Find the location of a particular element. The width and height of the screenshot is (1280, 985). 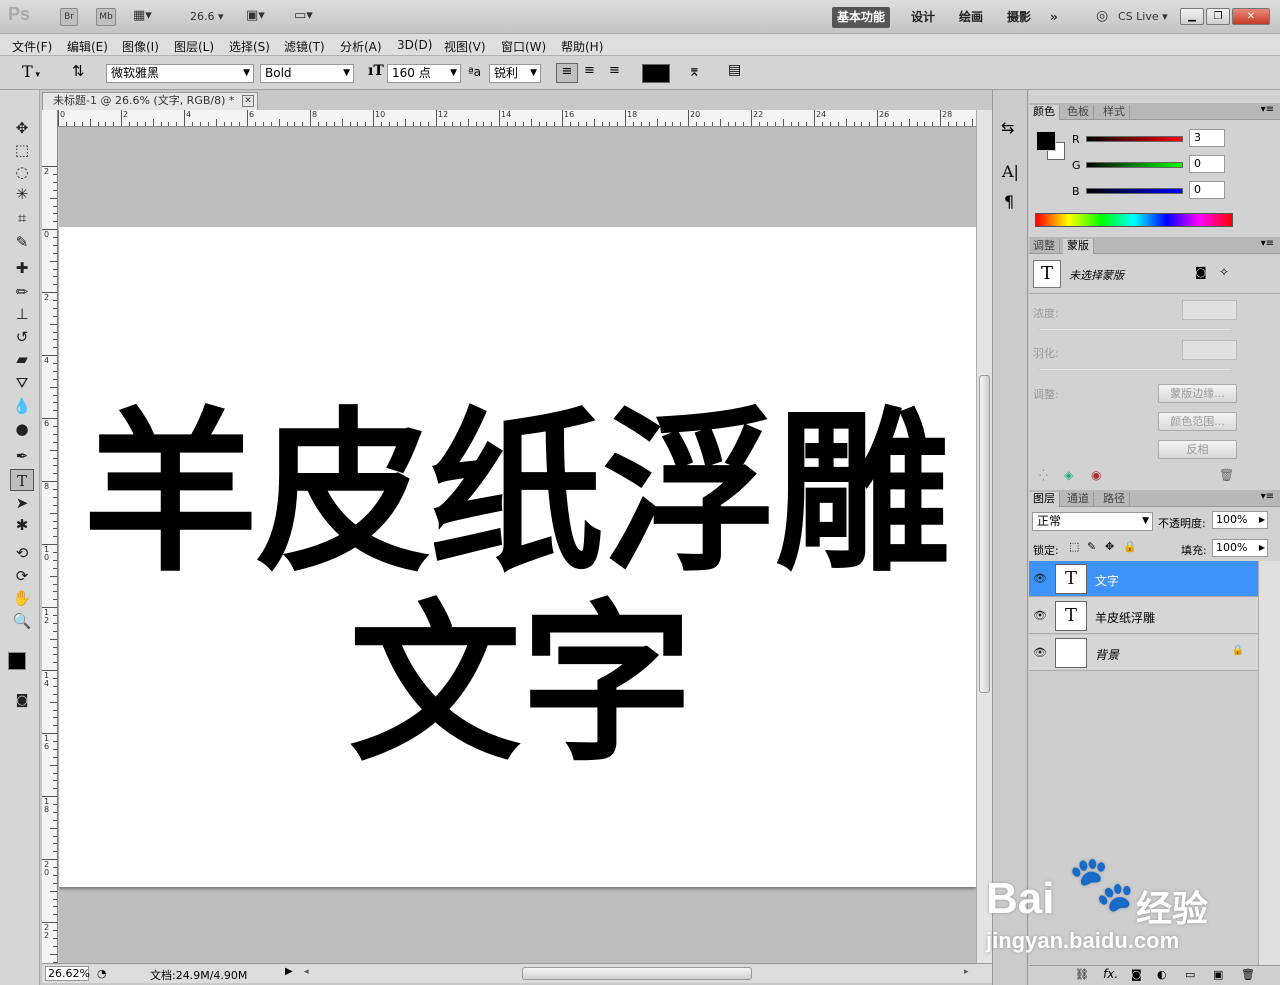

disable-mask-icon: ◉ is located at coordinates (1096, 475).